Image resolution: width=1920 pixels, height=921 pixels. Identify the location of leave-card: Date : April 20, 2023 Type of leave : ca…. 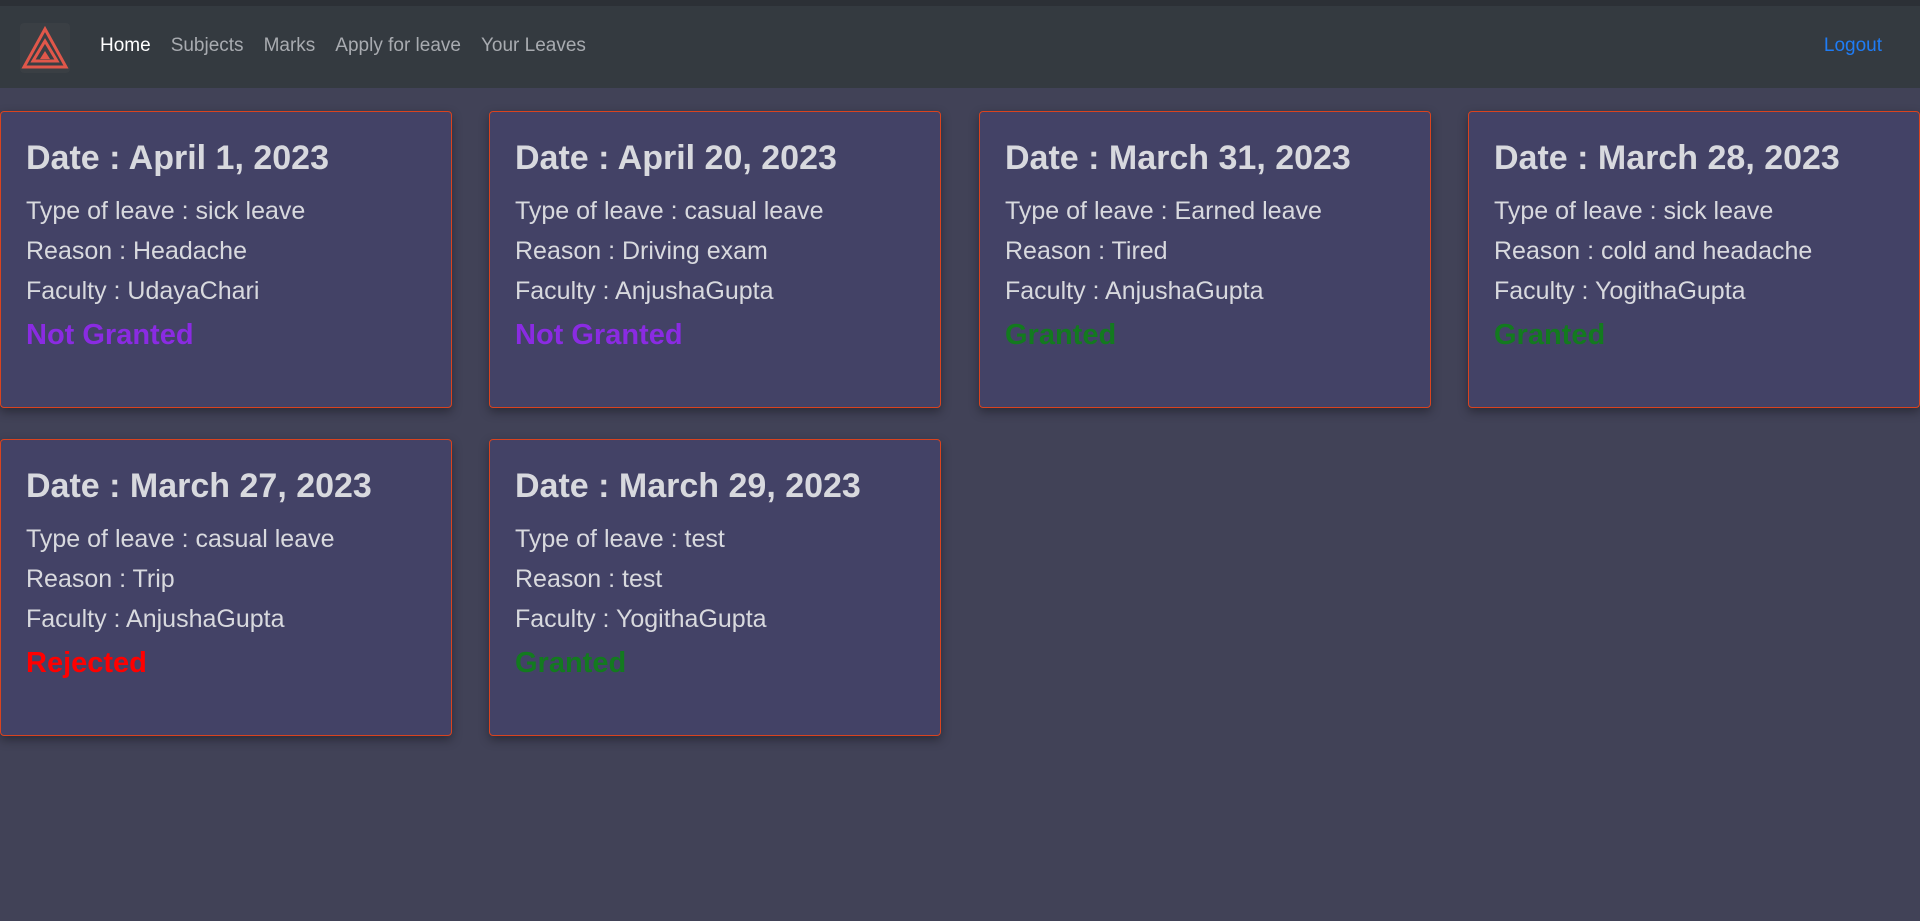
(715, 259).